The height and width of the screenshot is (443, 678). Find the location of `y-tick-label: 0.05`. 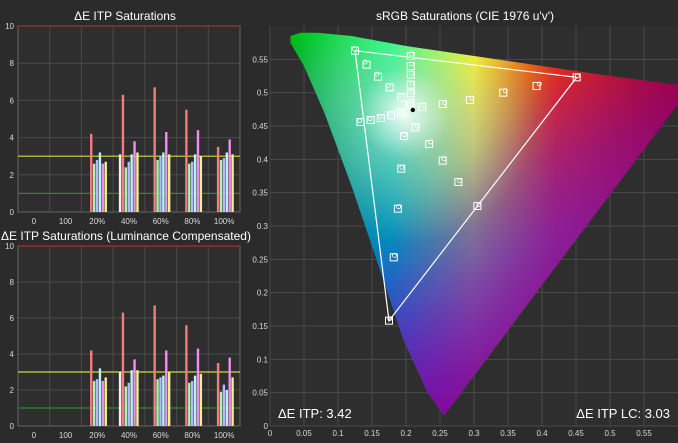

y-tick-label: 0.05 is located at coordinates (260, 393).